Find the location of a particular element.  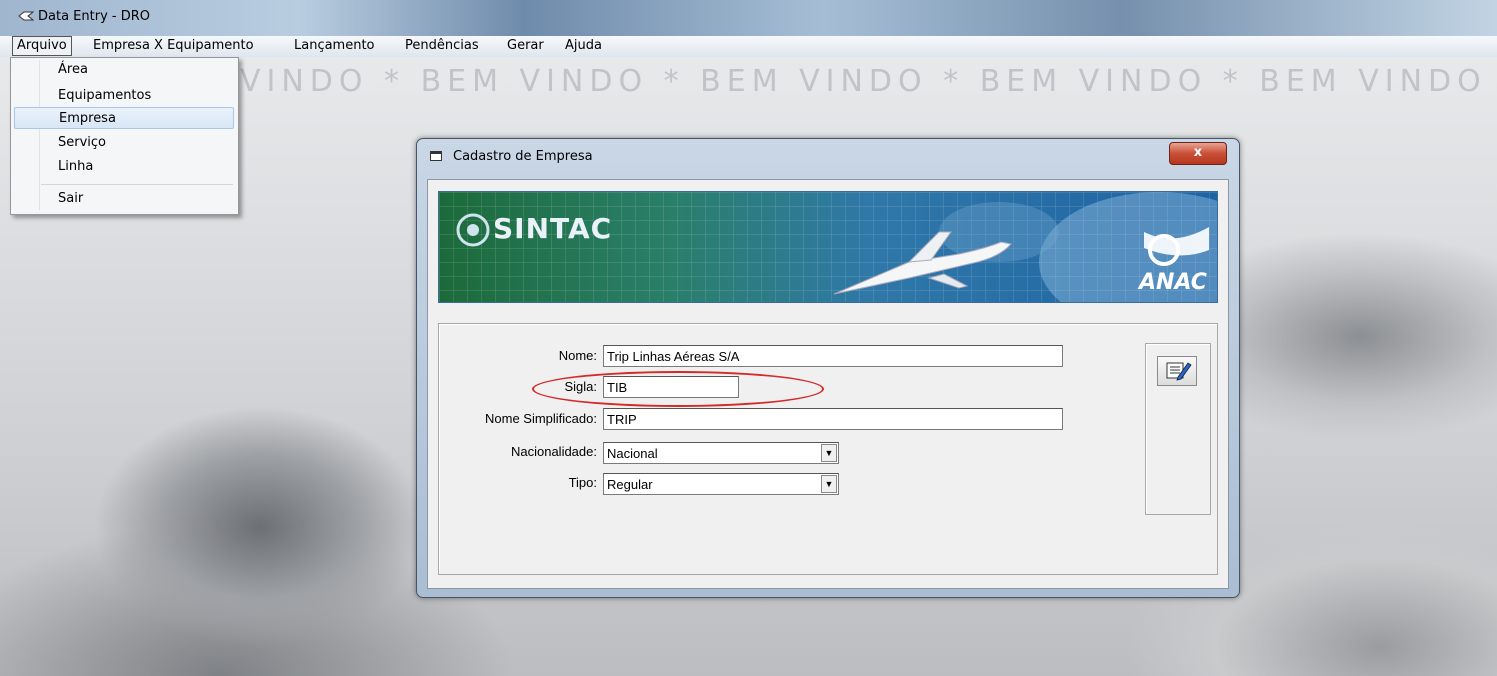

nome-label: Nome: is located at coordinates (577, 355).